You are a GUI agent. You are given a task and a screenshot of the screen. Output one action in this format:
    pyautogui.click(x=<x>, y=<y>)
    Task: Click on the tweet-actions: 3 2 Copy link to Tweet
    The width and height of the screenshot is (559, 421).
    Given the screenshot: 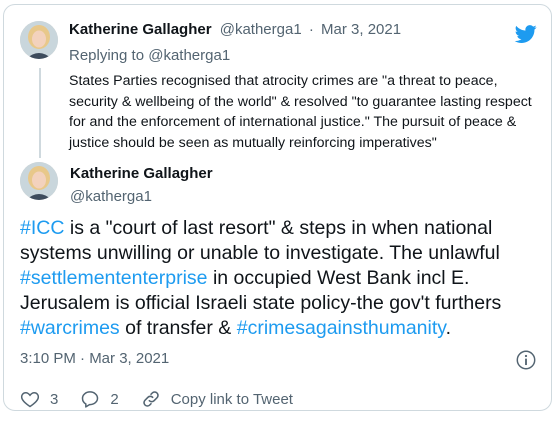 What is the action you would take?
    pyautogui.click(x=167, y=399)
    